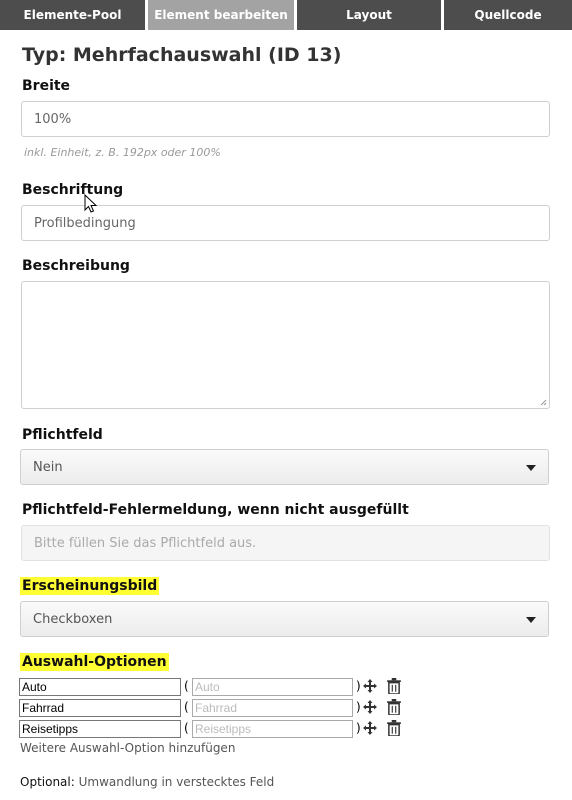  I want to click on optionen-label-text: Auswahl-Optionen, so click(94, 662).